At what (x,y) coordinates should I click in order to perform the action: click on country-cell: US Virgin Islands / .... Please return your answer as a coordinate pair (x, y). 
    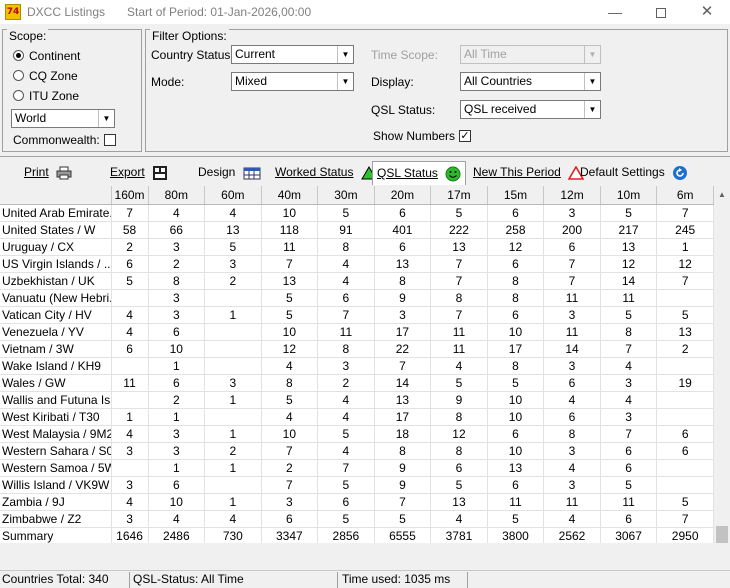
    Looking at the image, I should click on (56, 264).